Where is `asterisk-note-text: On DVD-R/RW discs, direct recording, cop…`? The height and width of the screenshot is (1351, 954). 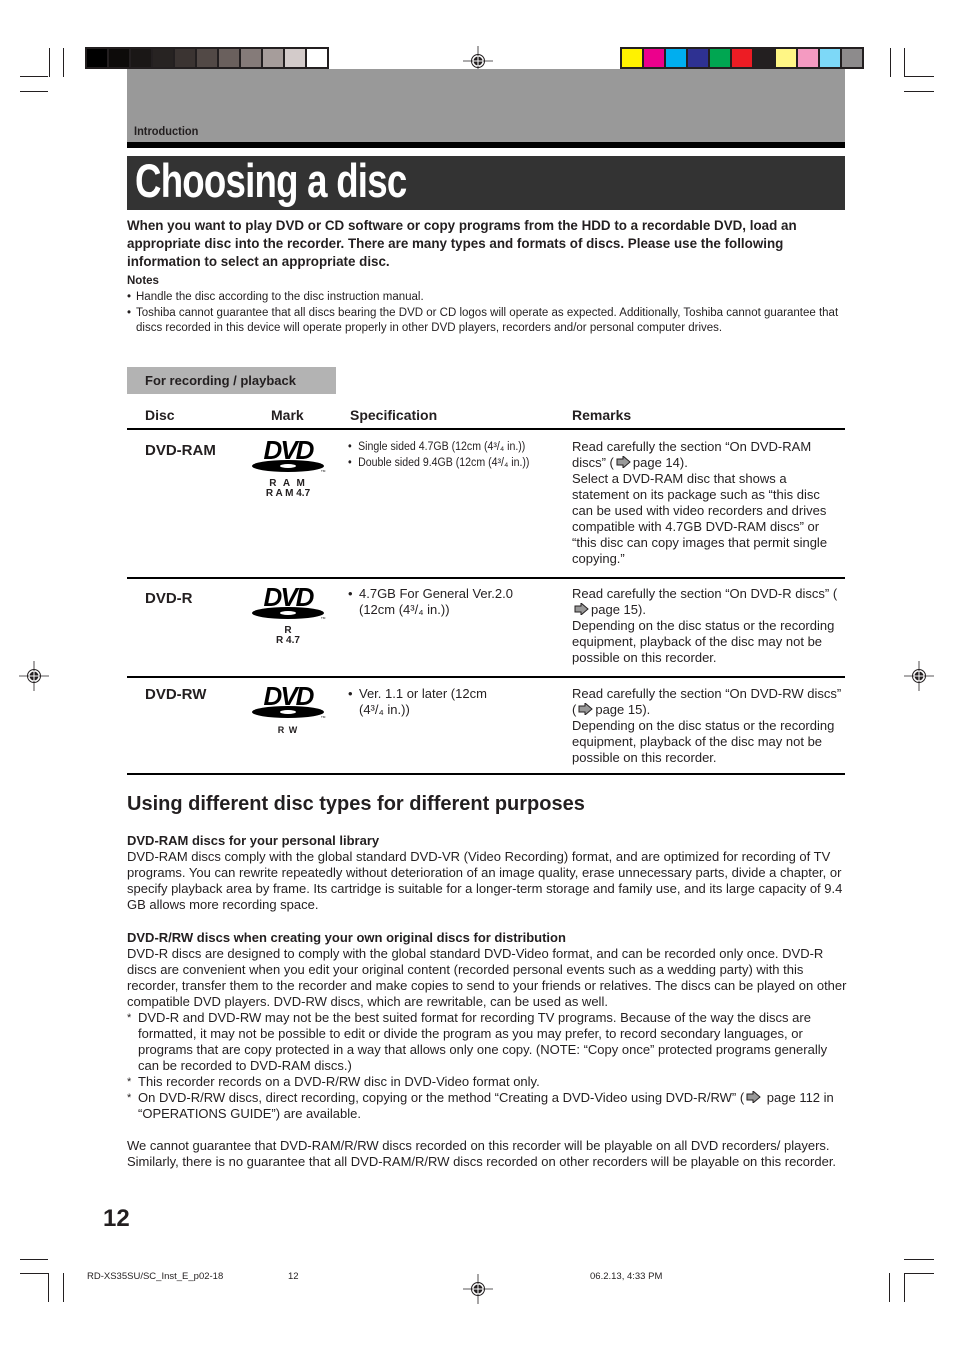 asterisk-note-text: On DVD-R/RW discs, direct recording, cop… is located at coordinates (441, 1097).